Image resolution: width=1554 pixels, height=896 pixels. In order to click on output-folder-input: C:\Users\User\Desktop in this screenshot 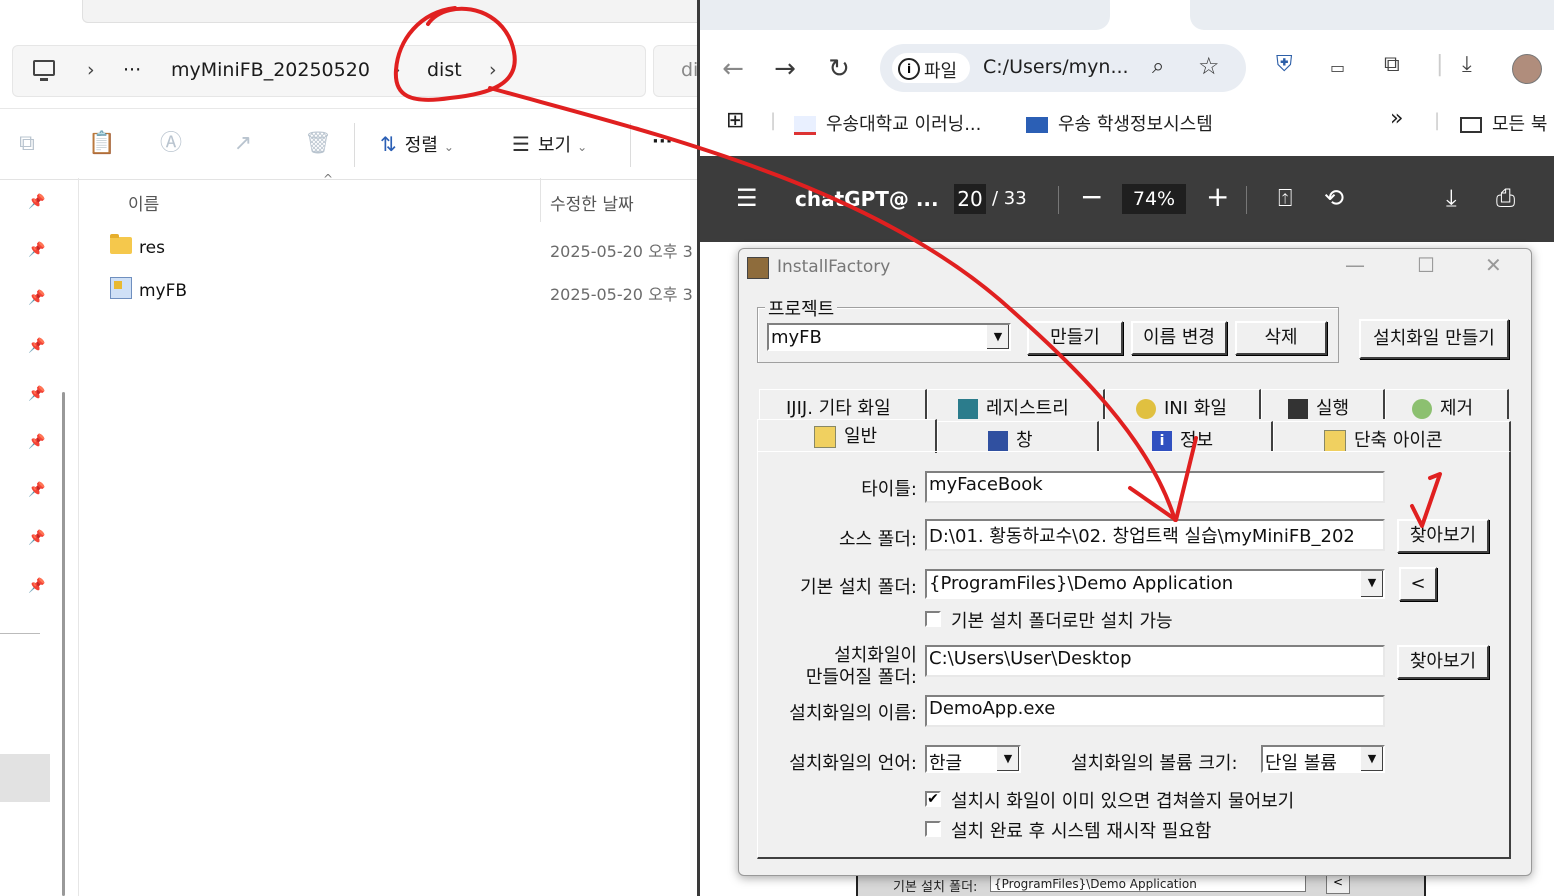, I will do `click(1155, 661)`.